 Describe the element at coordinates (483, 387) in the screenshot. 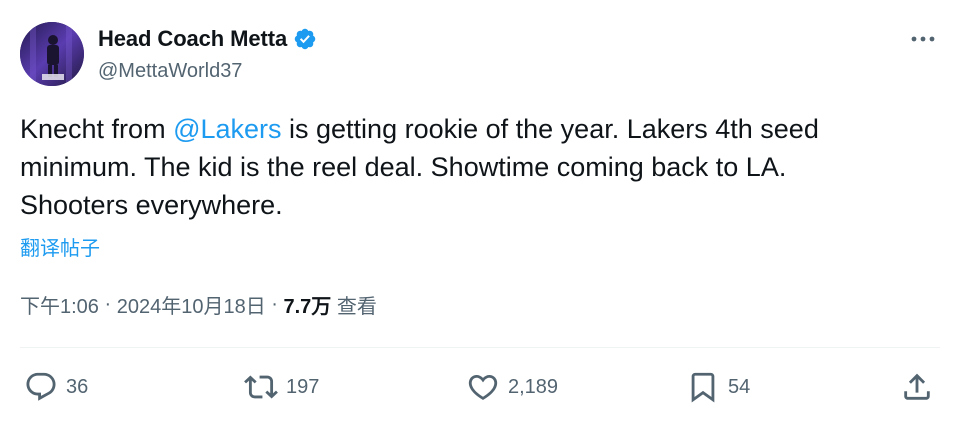

I see `heart-icon` at that location.